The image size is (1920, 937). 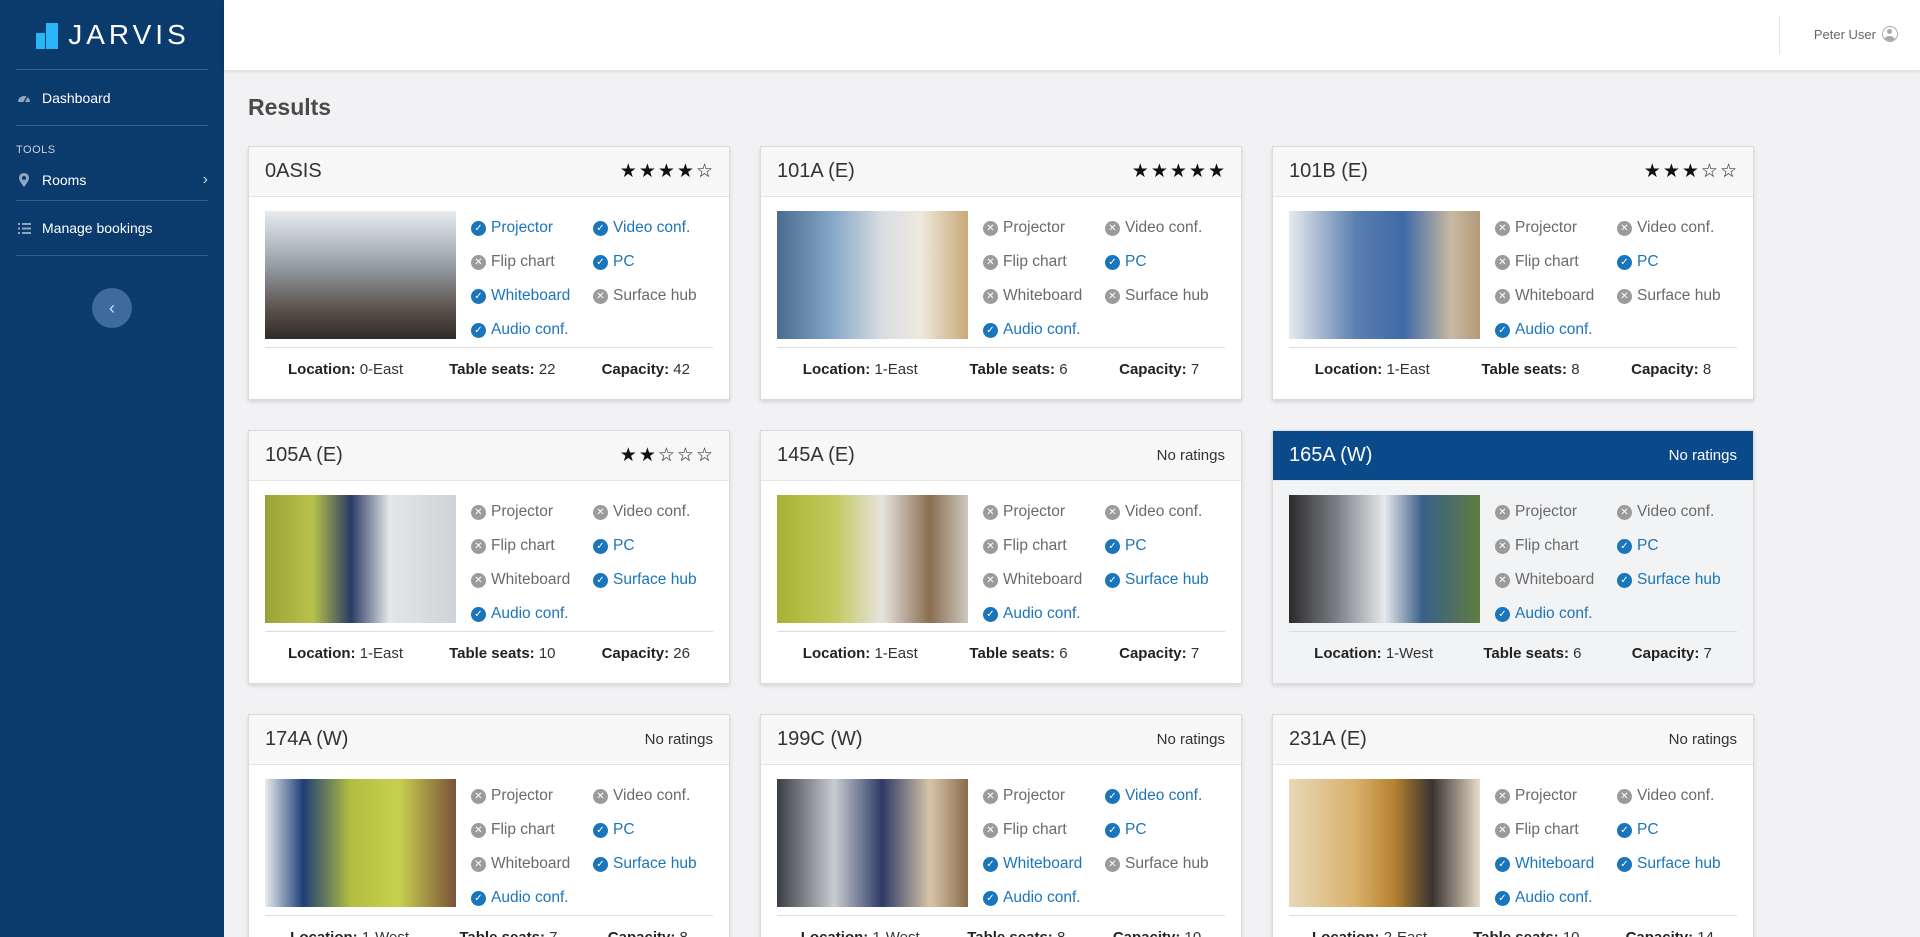 What do you see at coordinates (1513, 456) in the screenshot?
I see `room-card-header: 165A (W) No ratings` at bounding box center [1513, 456].